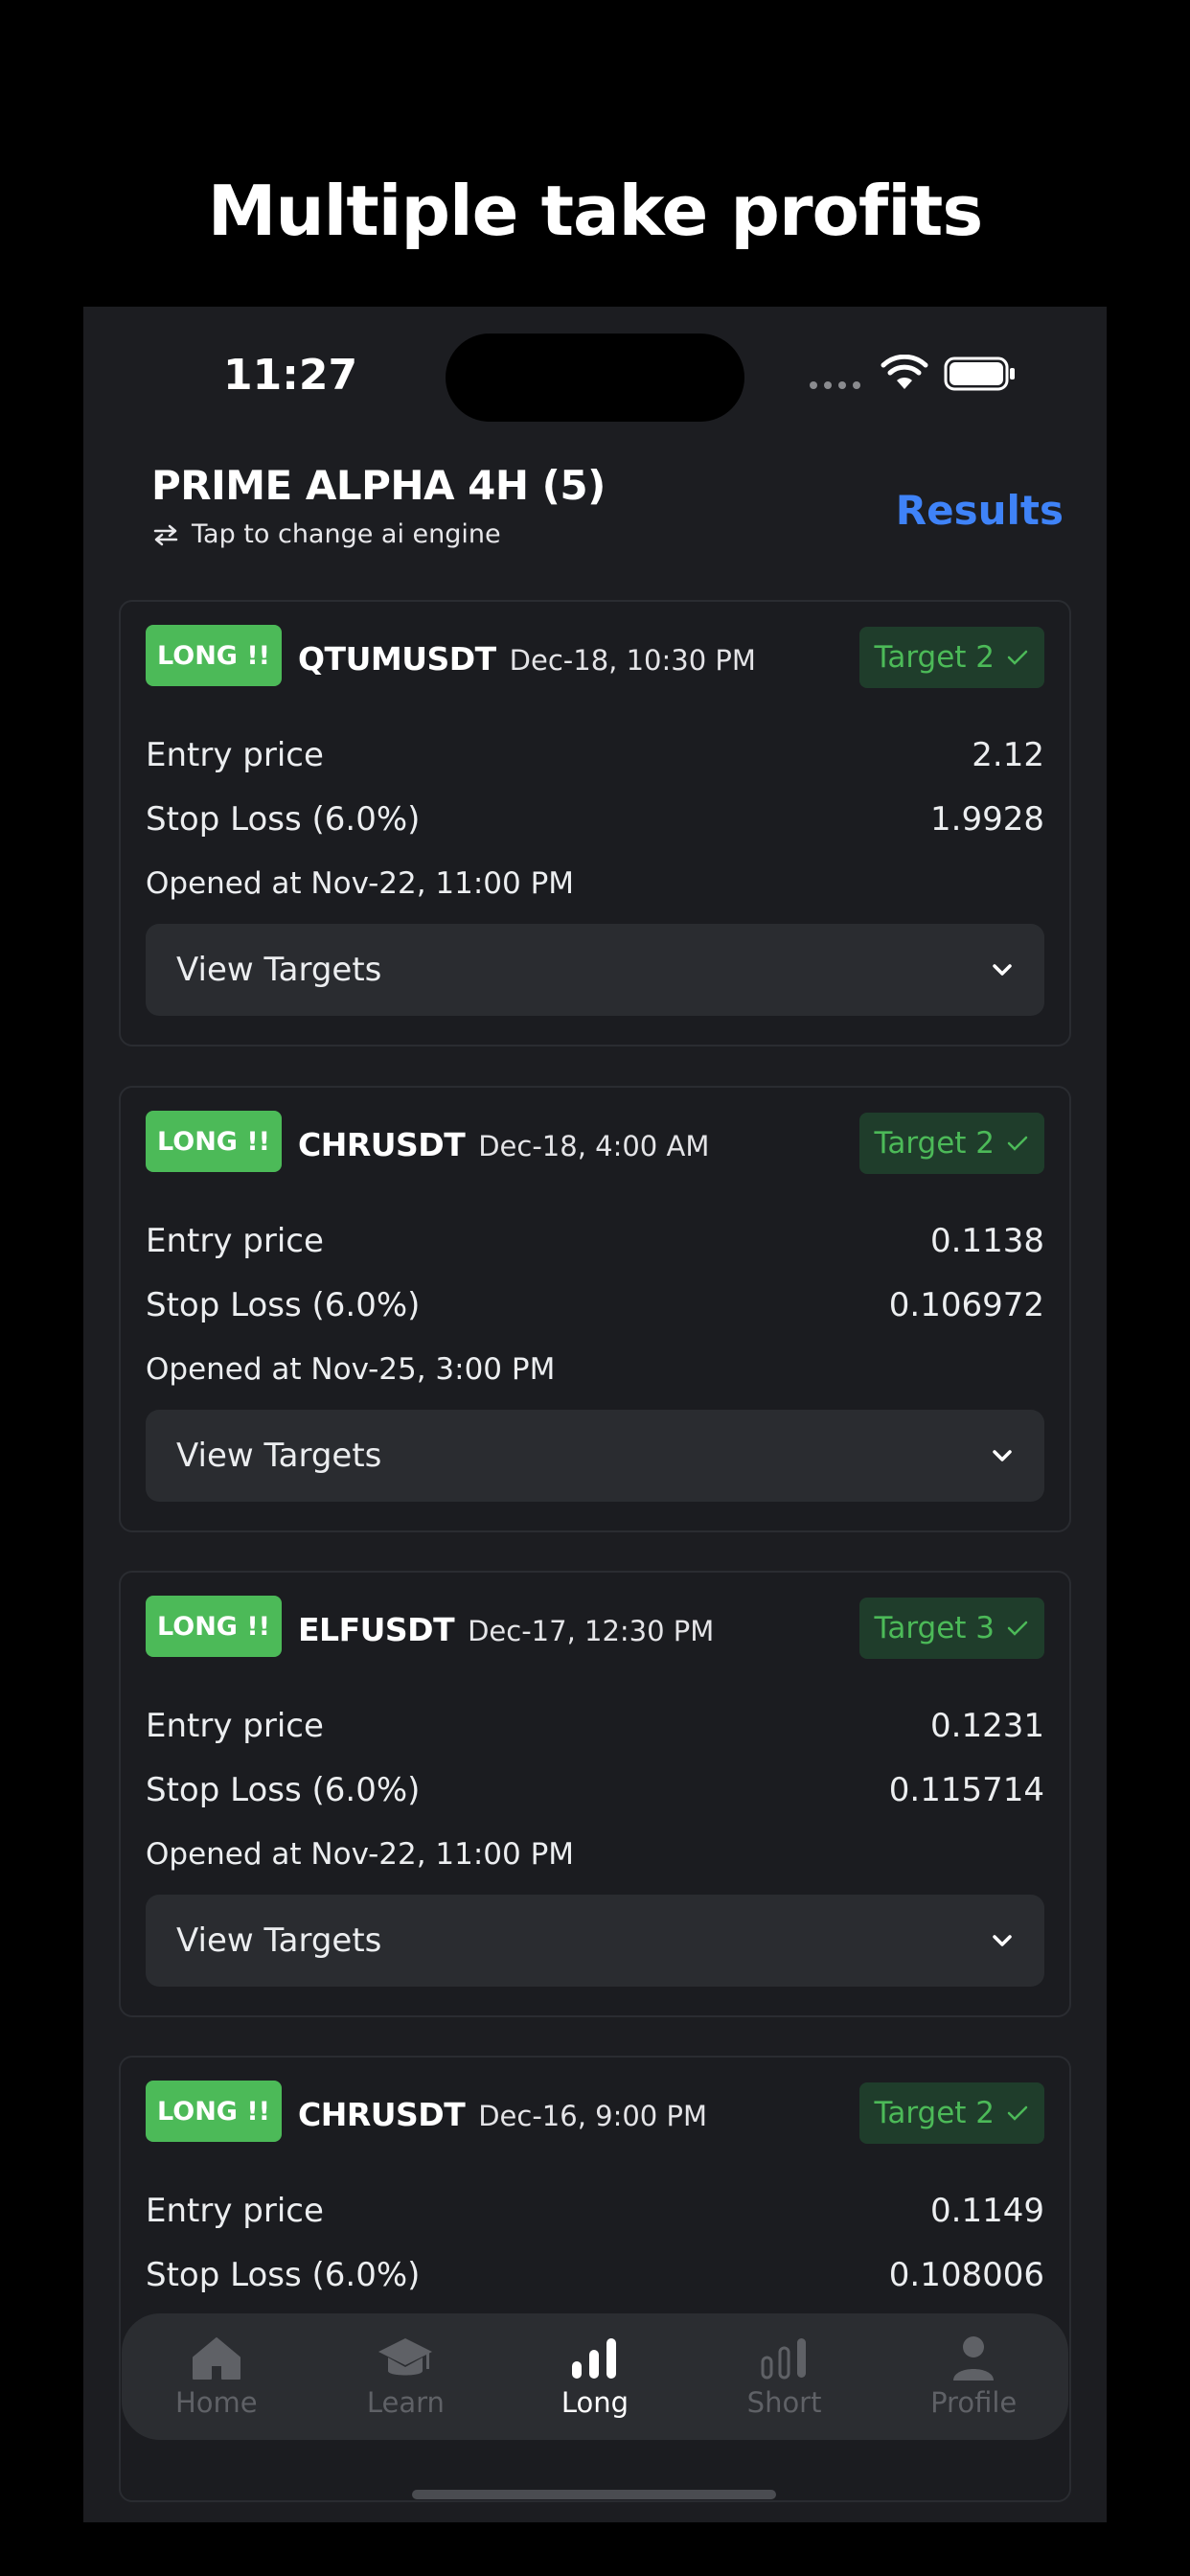  I want to click on entry-price-row: Entry price 0.1138, so click(595, 1241).